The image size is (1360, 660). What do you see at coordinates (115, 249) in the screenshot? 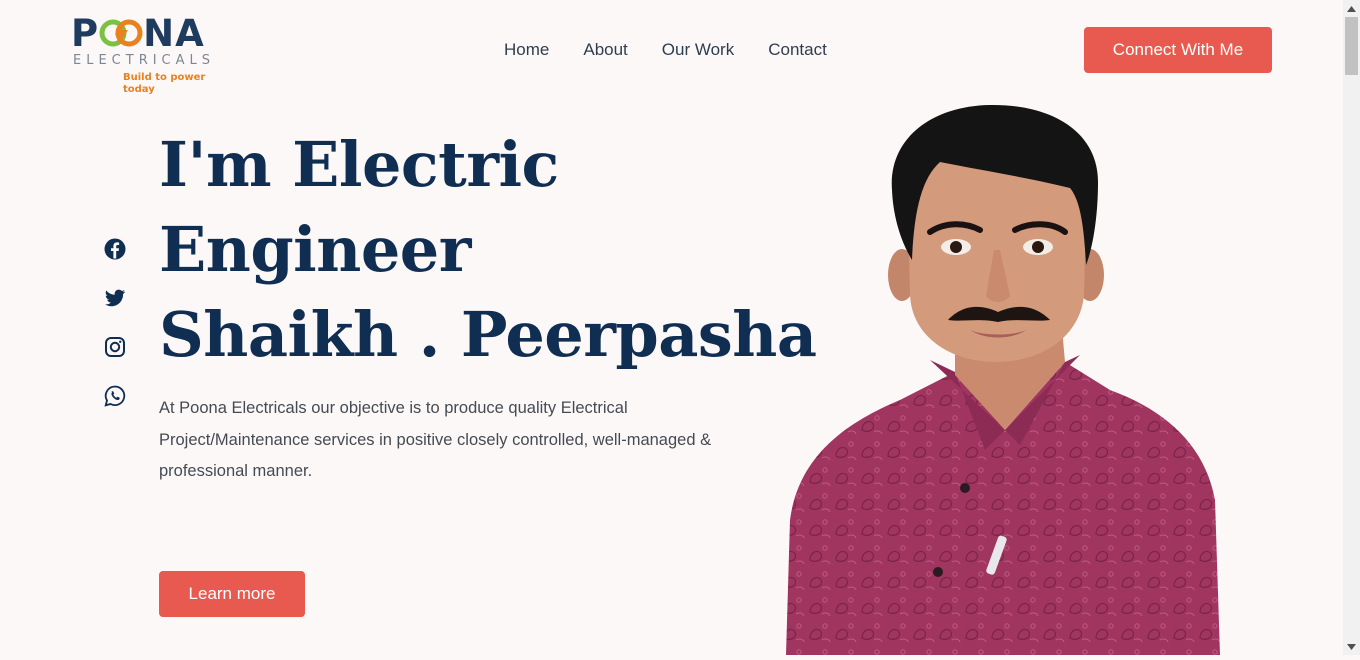
I see `facebook-icon` at bounding box center [115, 249].